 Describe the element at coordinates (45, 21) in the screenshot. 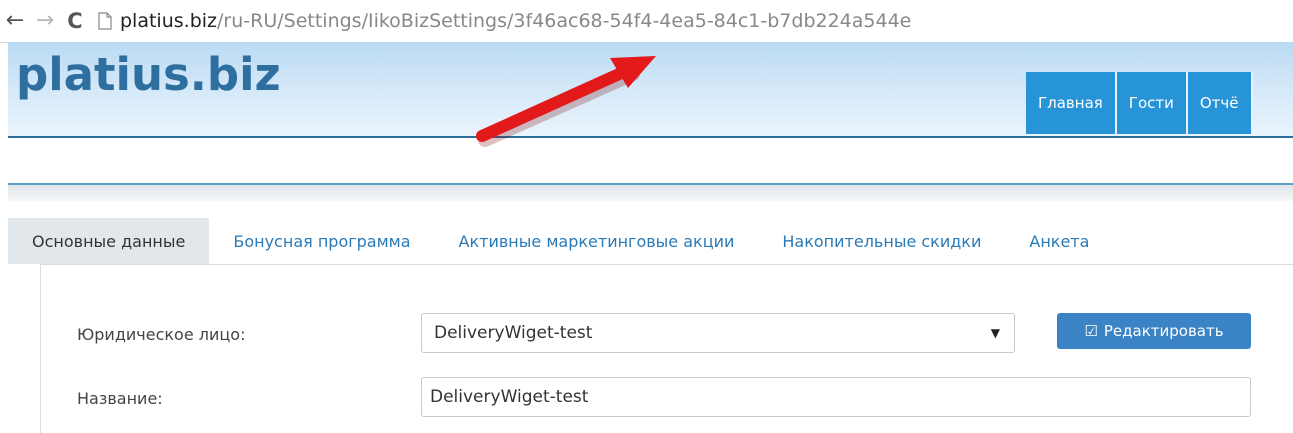

I see `forward-arrow-icon: →` at that location.